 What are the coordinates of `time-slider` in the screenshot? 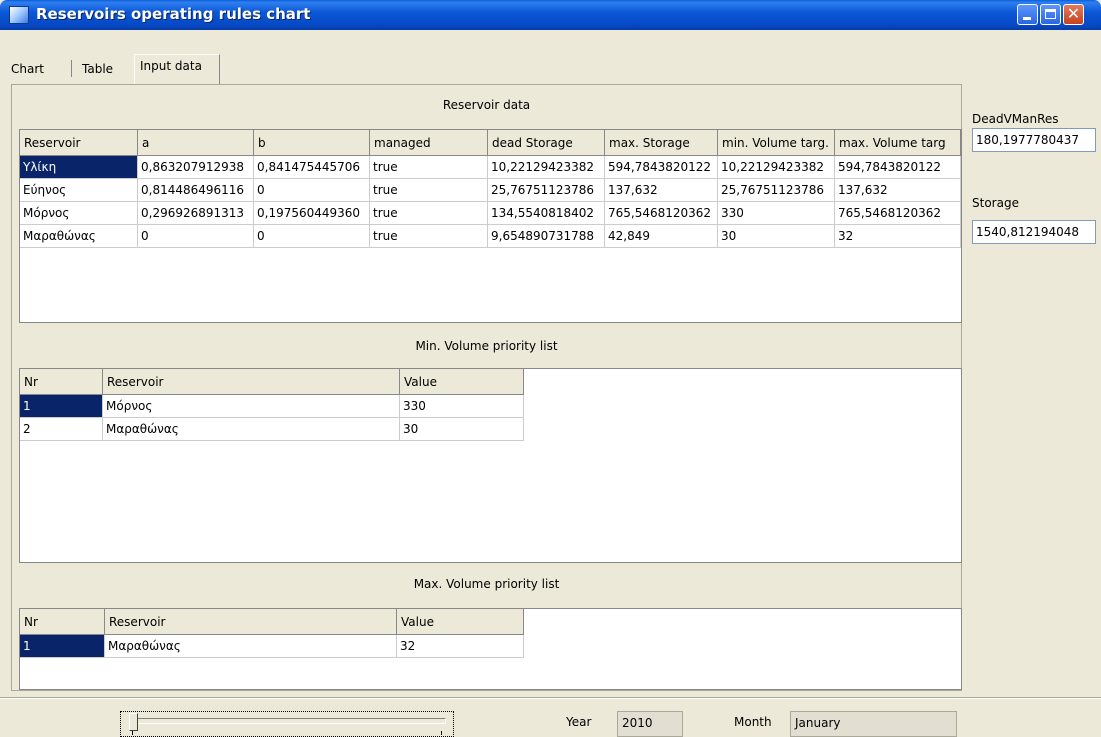 It's located at (287, 724).